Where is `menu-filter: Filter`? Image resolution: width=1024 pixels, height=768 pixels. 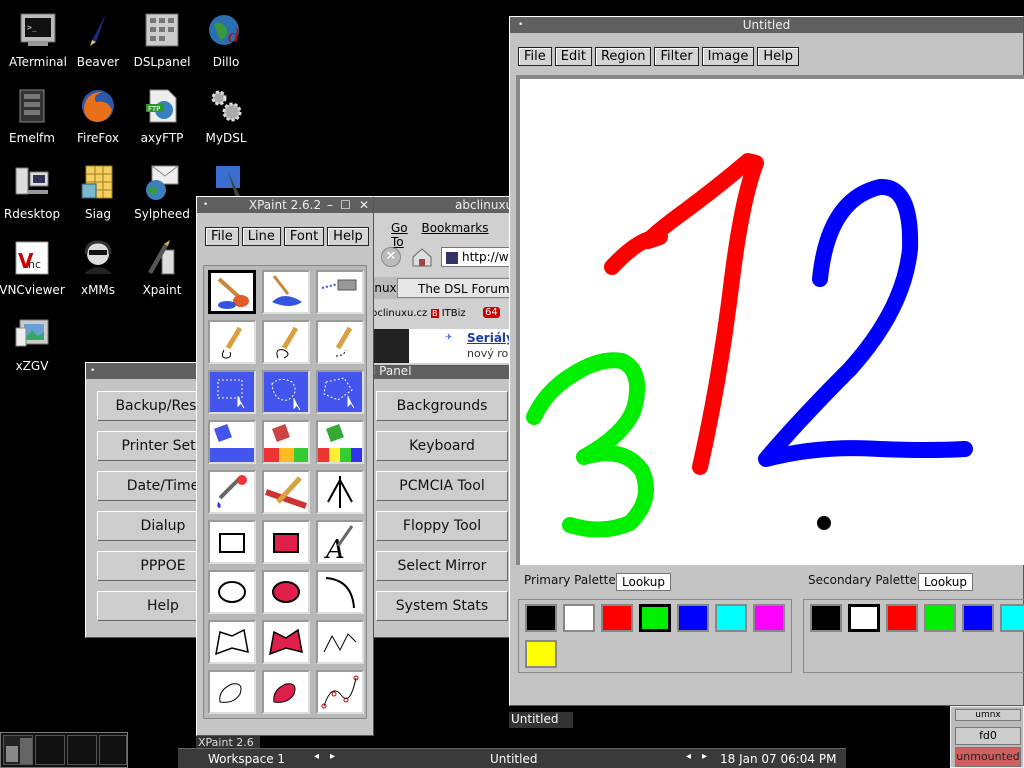
menu-filter: Filter is located at coordinates (676, 56).